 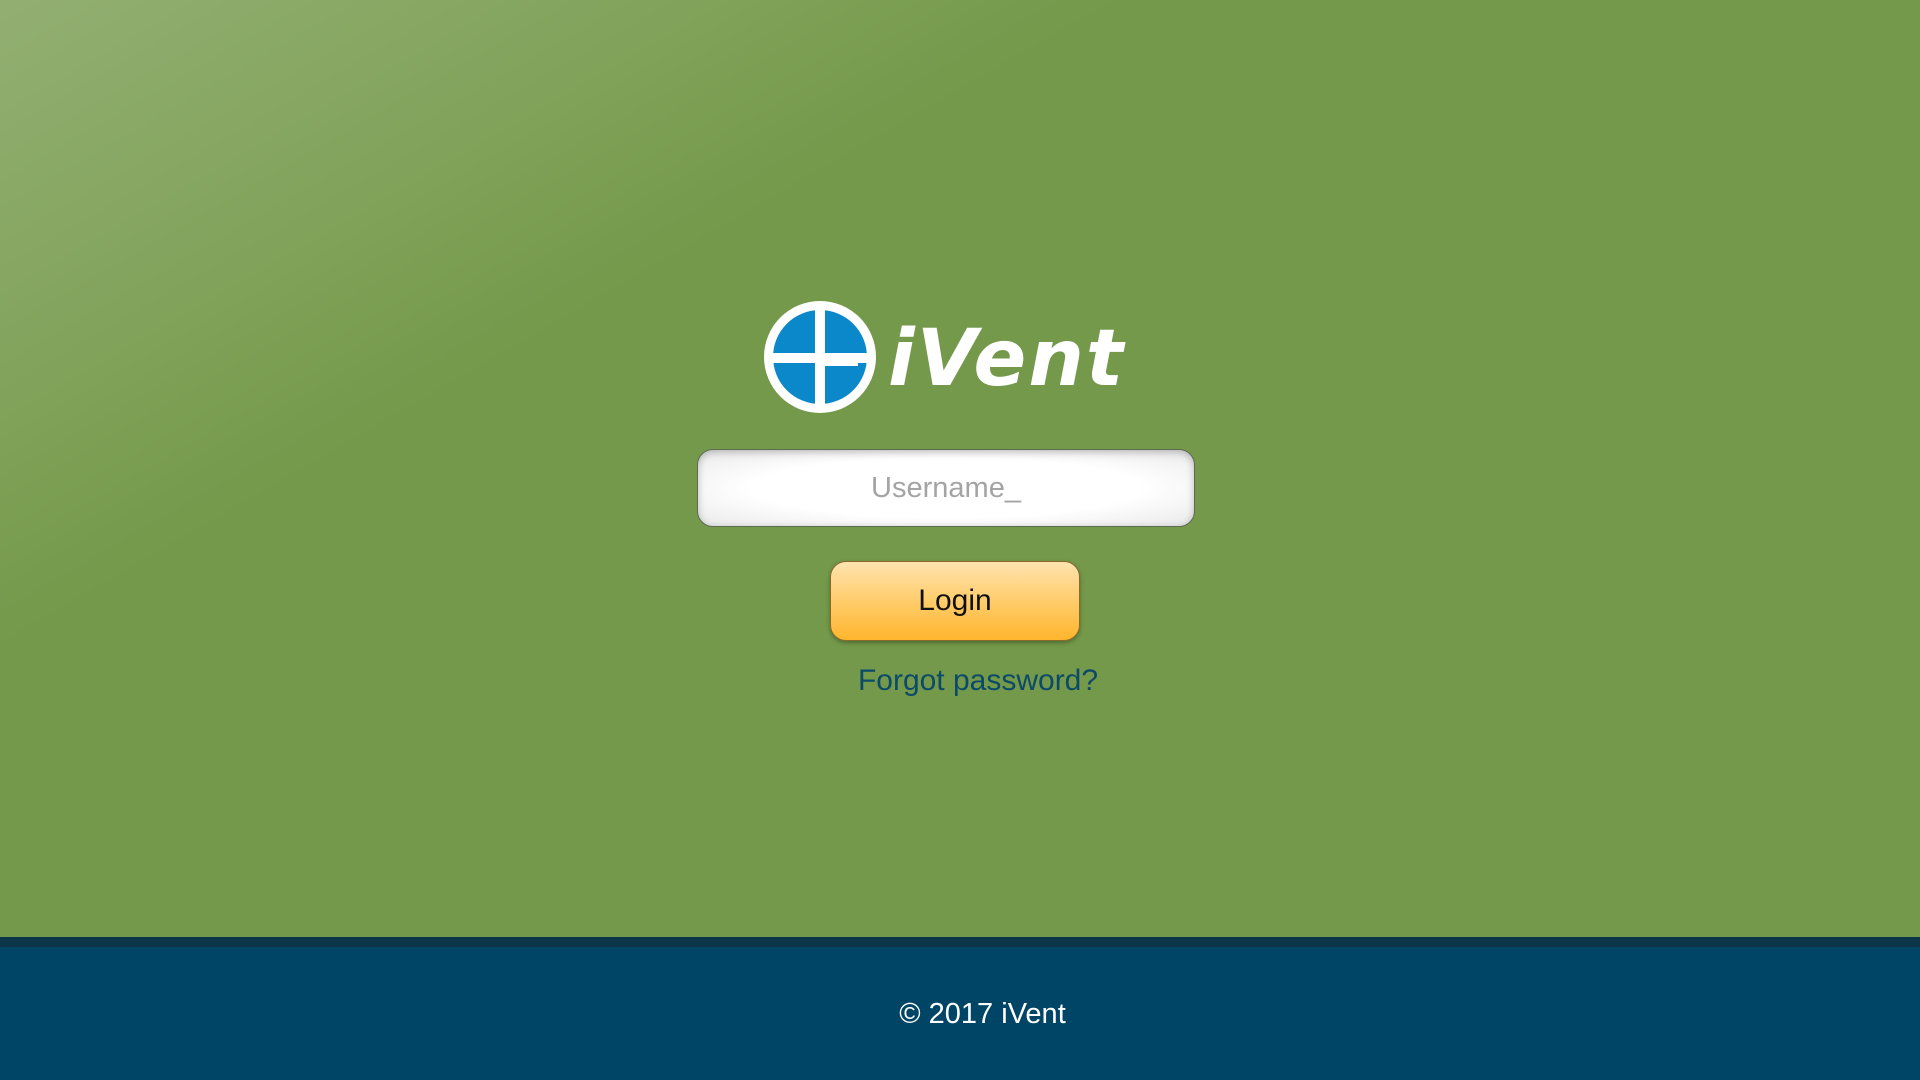 I want to click on ivent-logo-icon, so click(x=820, y=357).